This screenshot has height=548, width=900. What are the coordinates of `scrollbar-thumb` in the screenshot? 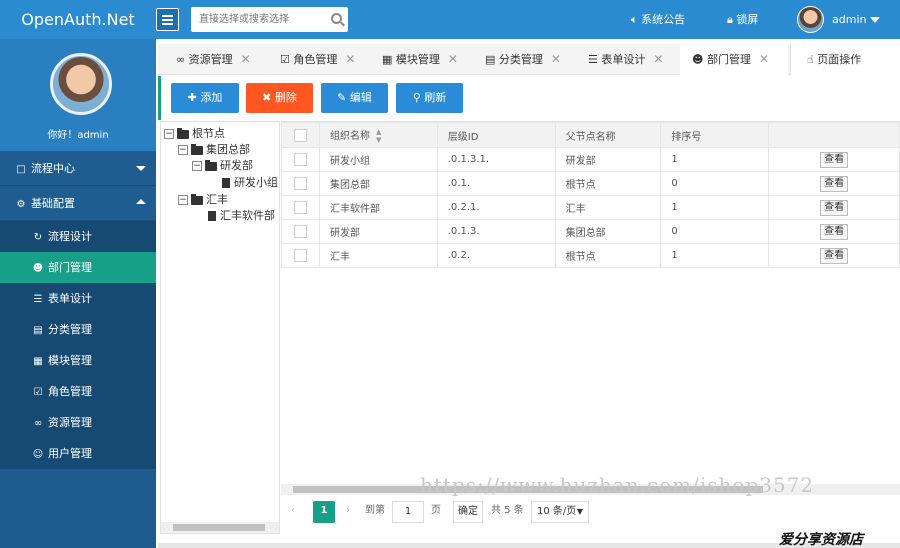 It's located at (219, 527).